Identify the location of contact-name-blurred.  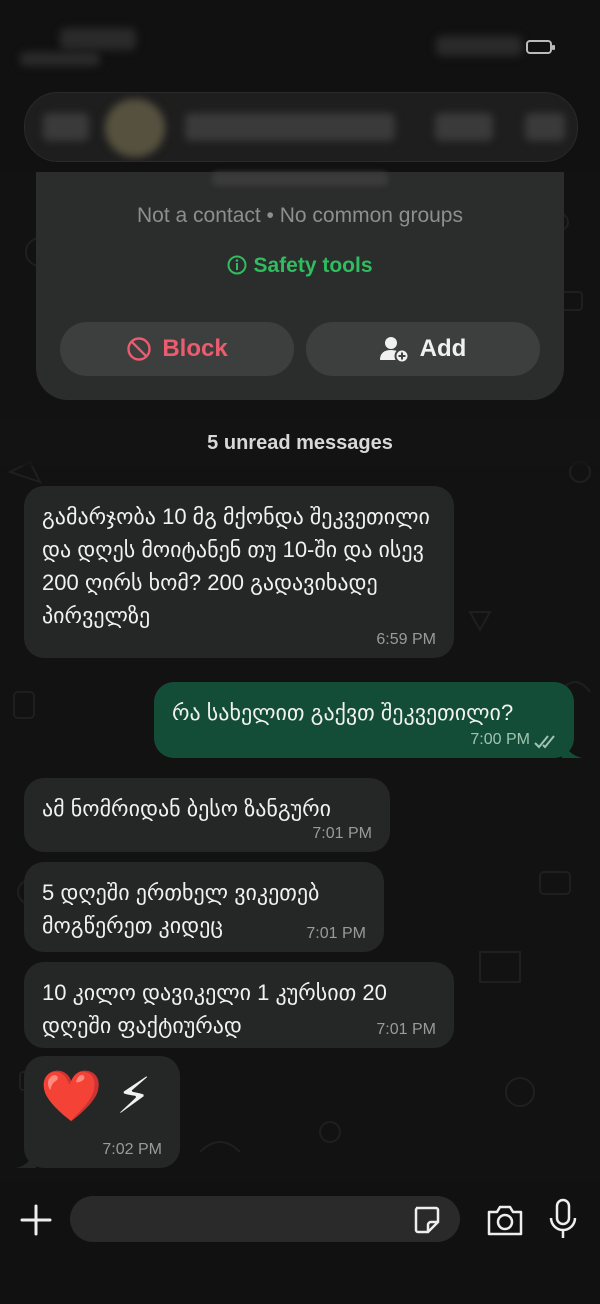
(290, 127).